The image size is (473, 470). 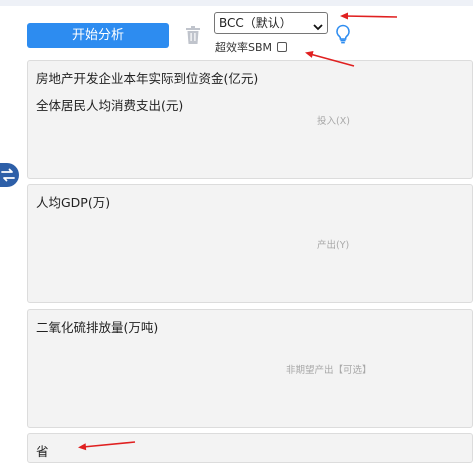 I want to click on lightbulb-icon, so click(x=343, y=34).